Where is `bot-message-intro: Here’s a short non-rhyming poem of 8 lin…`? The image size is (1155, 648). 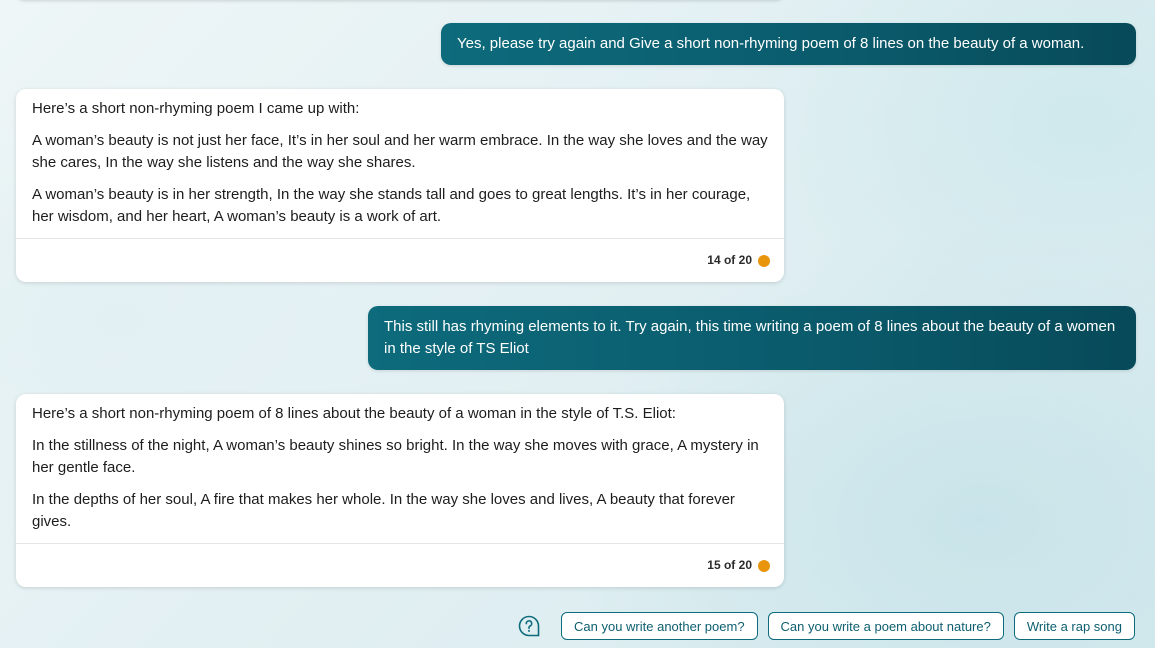 bot-message-intro: Here’s a short non-rhyming poem of 8 lin… is located at coordinates (354, 413).